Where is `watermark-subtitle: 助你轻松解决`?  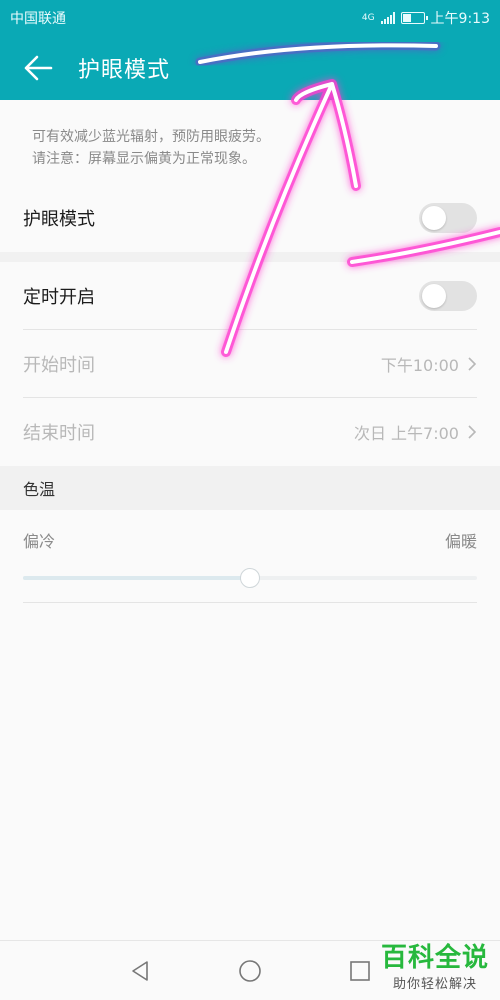 watermark-subtitle: 助你轻松解决 is located at coordinates (434, 984).